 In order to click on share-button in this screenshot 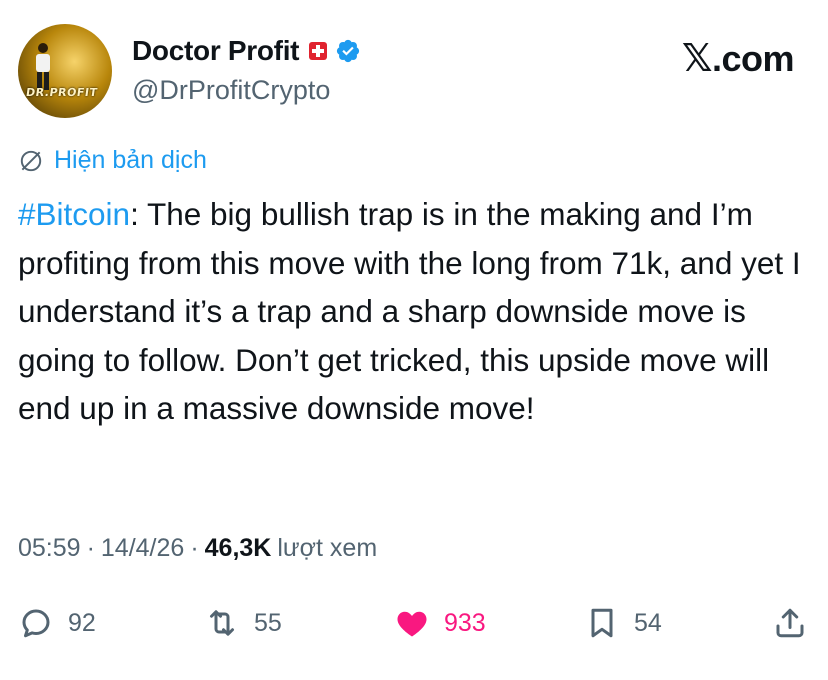, I will do `click(790, 623)`.